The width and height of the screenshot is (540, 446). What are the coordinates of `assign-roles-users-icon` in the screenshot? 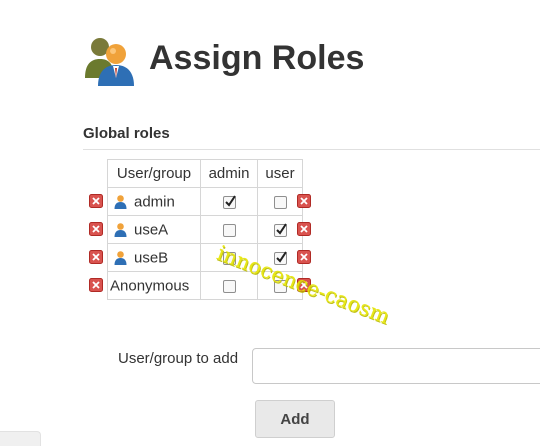 It's located at (111, 62).